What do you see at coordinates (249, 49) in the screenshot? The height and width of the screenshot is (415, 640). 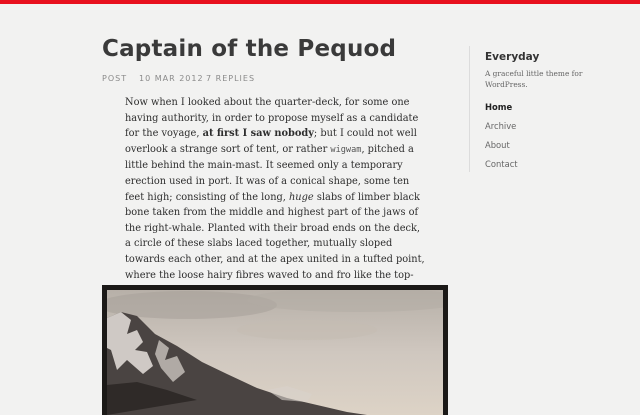 I see `post-title: Captain of the Pequod` at bounding box center [249, 49].